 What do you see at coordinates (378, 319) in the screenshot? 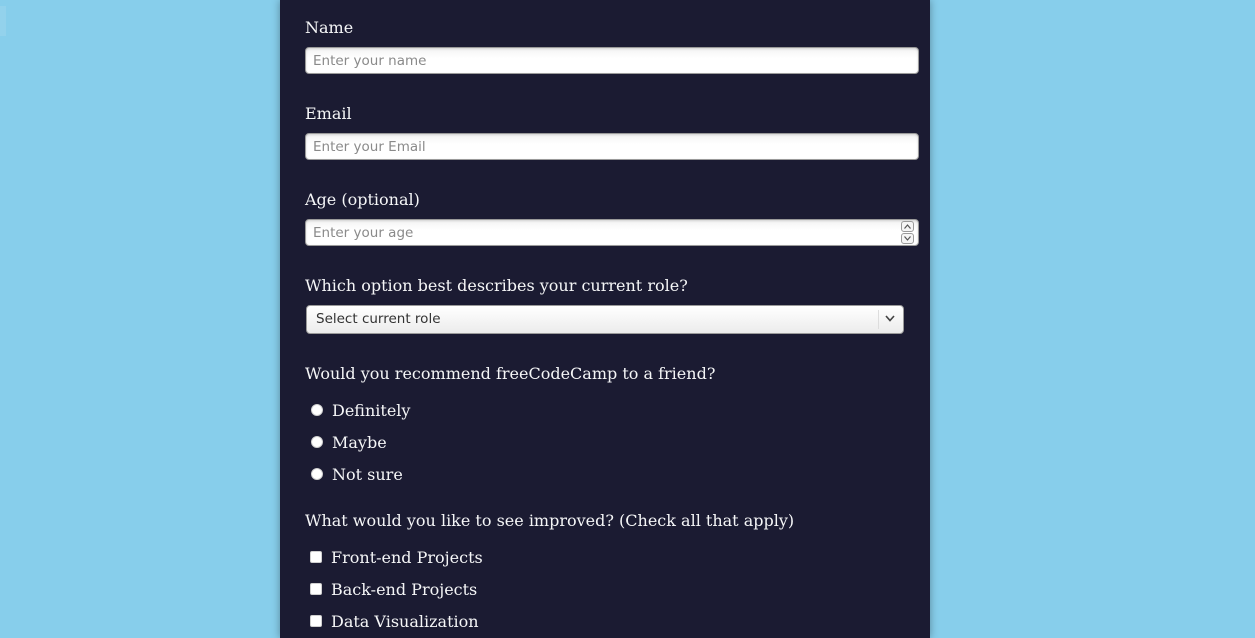
I see `role-select-value: Select current role` at bounding box center [378, 319].